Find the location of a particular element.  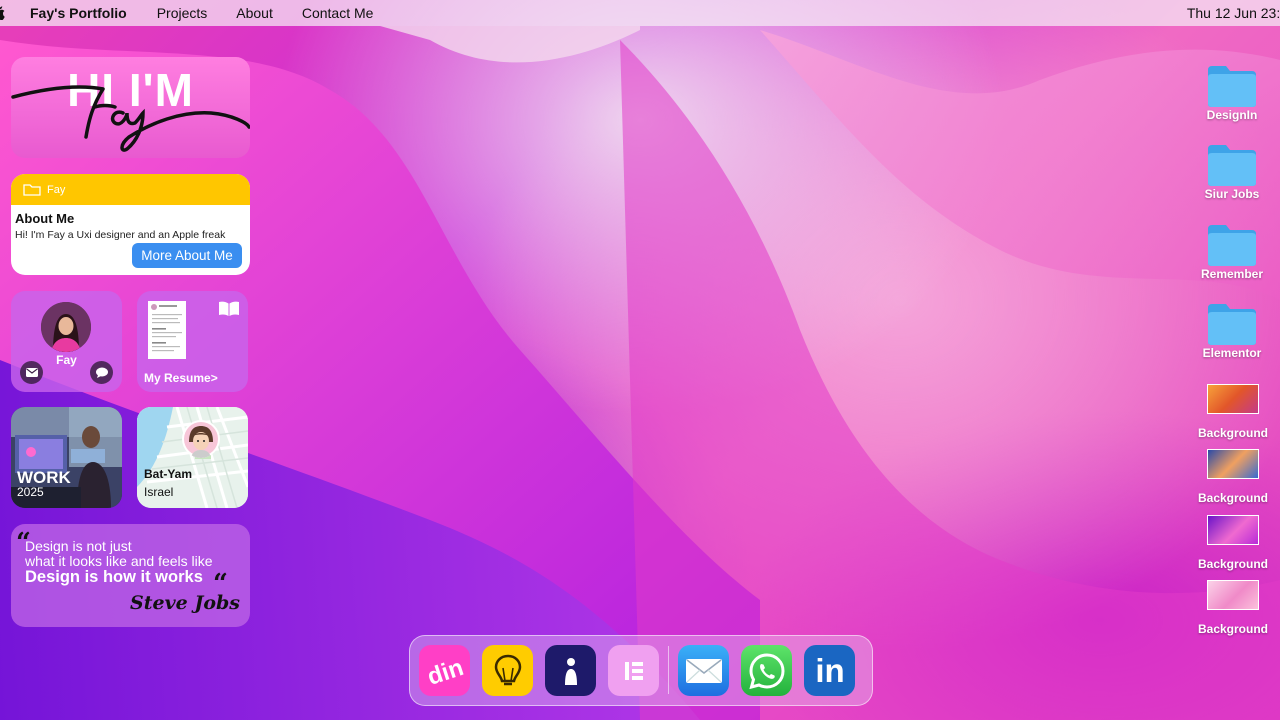

svg-text: in is located at coordinates (829, 671).